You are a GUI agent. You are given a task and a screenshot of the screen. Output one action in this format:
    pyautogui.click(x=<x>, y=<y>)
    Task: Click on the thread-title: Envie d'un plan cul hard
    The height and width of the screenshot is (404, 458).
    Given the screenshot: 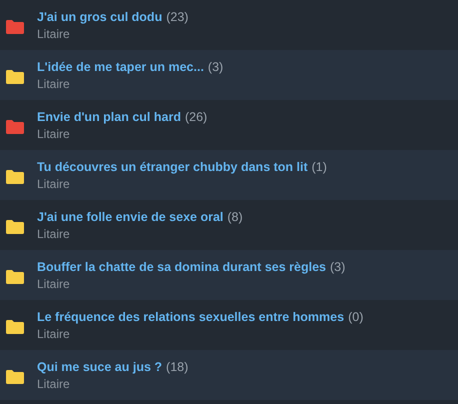 What is the action you would take?
    pyautogui.click(x=109, y=117)
    